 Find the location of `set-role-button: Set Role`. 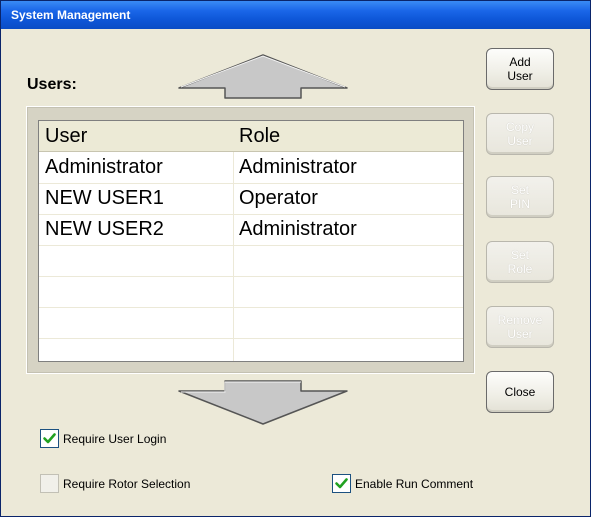

set-role-button: Set Role is located at coordinates (520, 262).